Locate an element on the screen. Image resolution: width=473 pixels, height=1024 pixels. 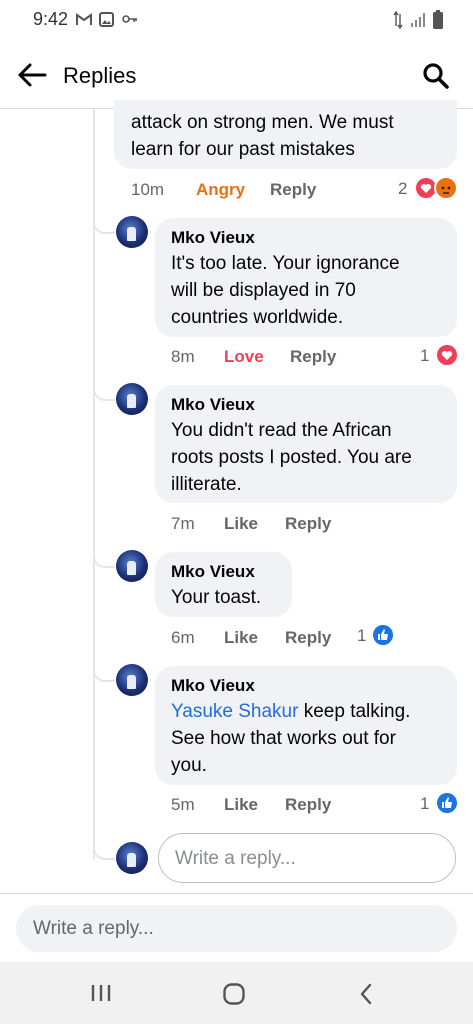
reply-text-line: It's too late. Your ignorance is located at coordinates (285, 263).